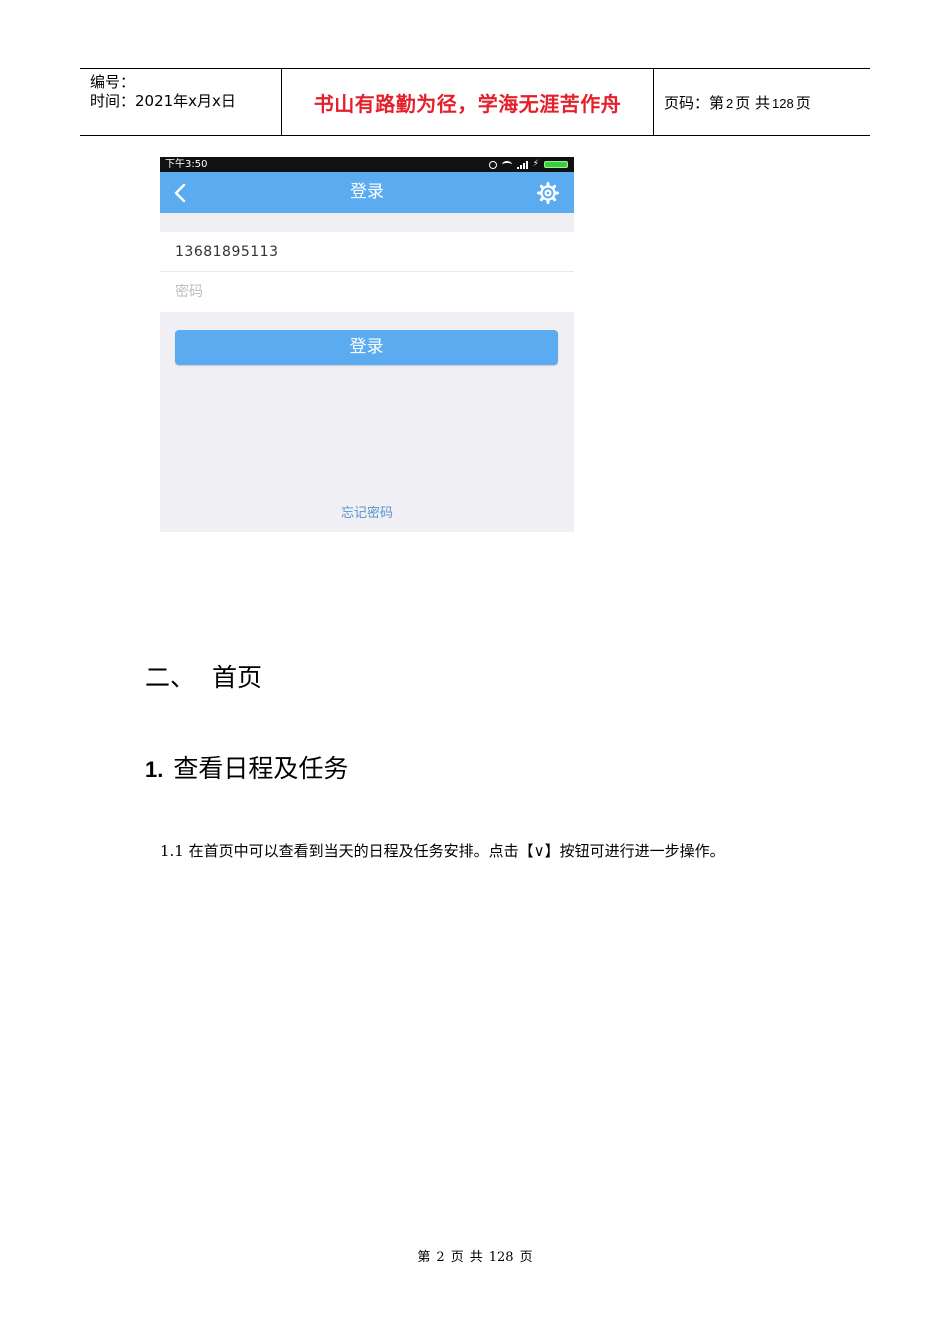 The height and width of the screenshot is (1344, 950). What do you see at coordinates (753, 102) in the screenshot?
I see `page-mid: 页 共` at bounding box center [753, 102].